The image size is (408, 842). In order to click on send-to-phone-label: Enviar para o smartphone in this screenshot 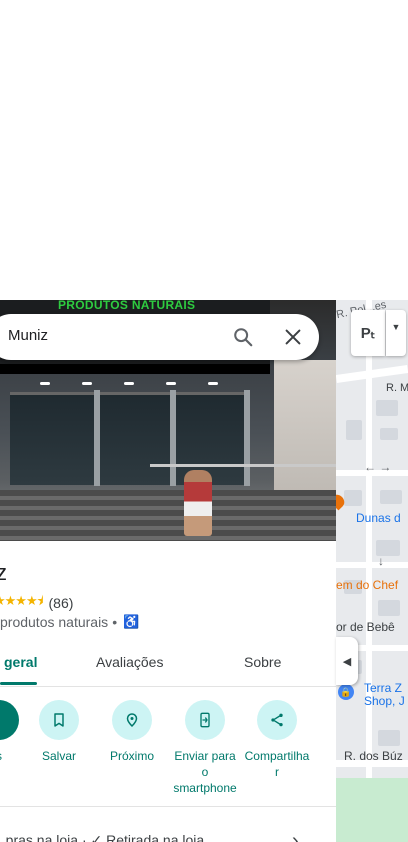, I will do `click(205, 772)`.